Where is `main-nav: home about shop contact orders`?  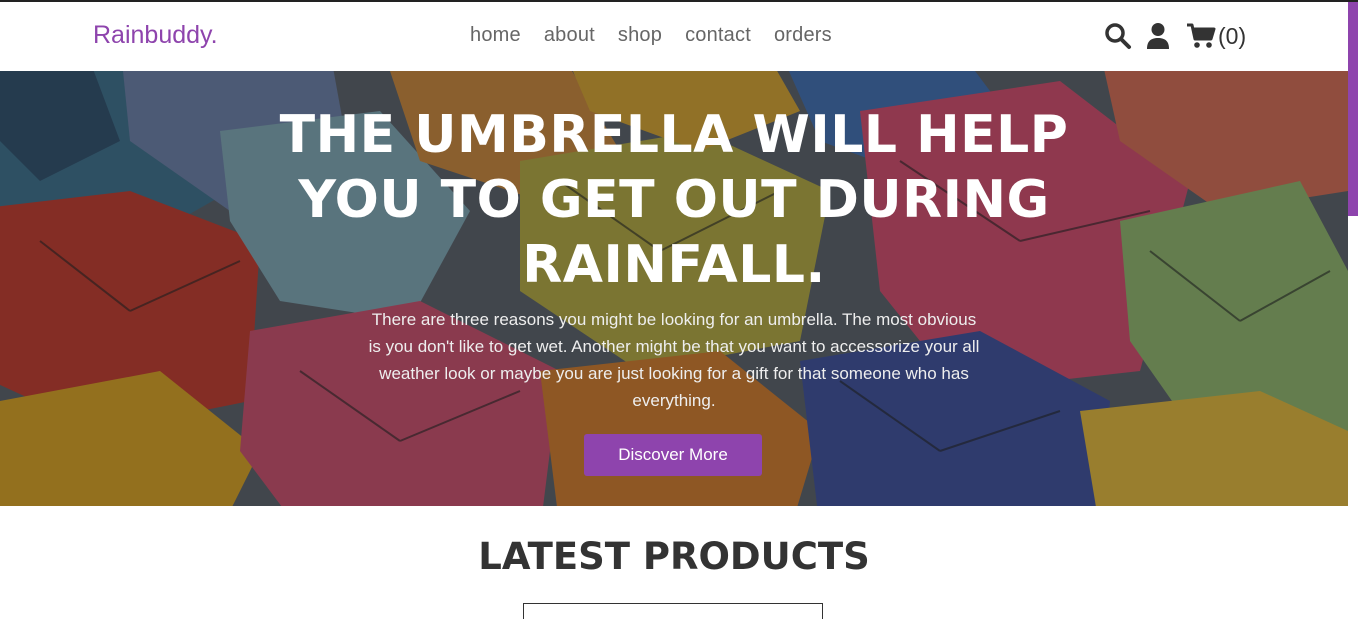
main-nav: home about shop contact orders is located at coordinates (662, 35).